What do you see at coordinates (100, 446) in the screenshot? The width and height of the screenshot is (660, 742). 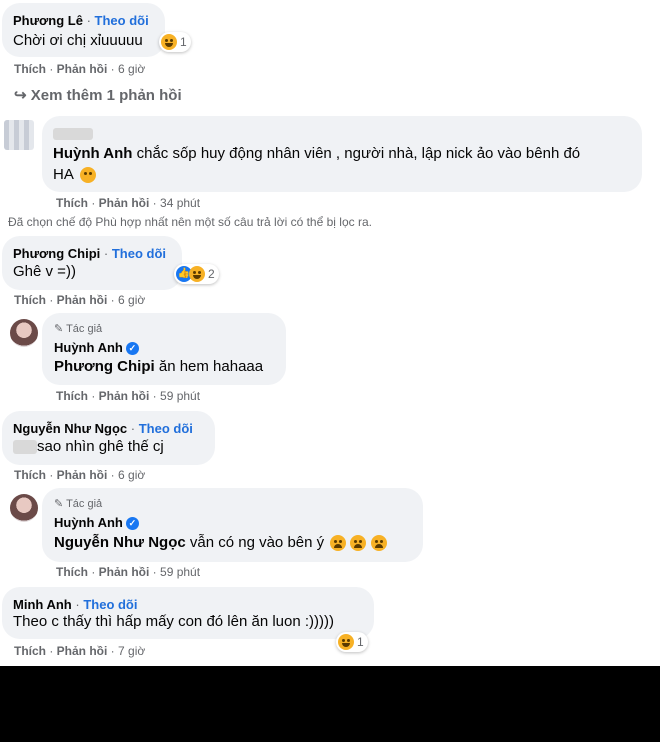 I see `comment-text: sao nhìn ghê thế cj` at bounding box center [100, 446].